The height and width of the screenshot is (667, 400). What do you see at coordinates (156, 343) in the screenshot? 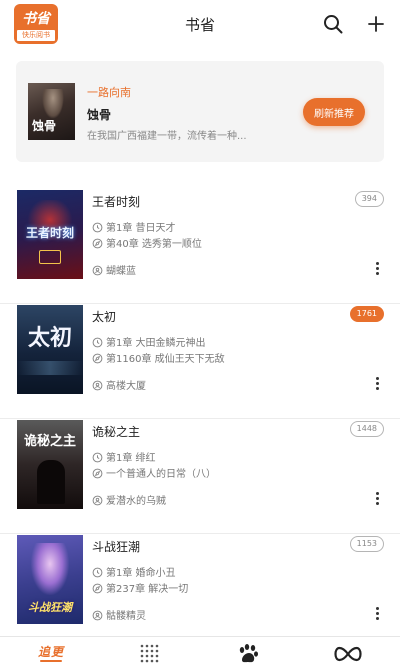
I see `first-chapter-text: 第1章 大田金鳞元神出` at bounding box center [156, 343].